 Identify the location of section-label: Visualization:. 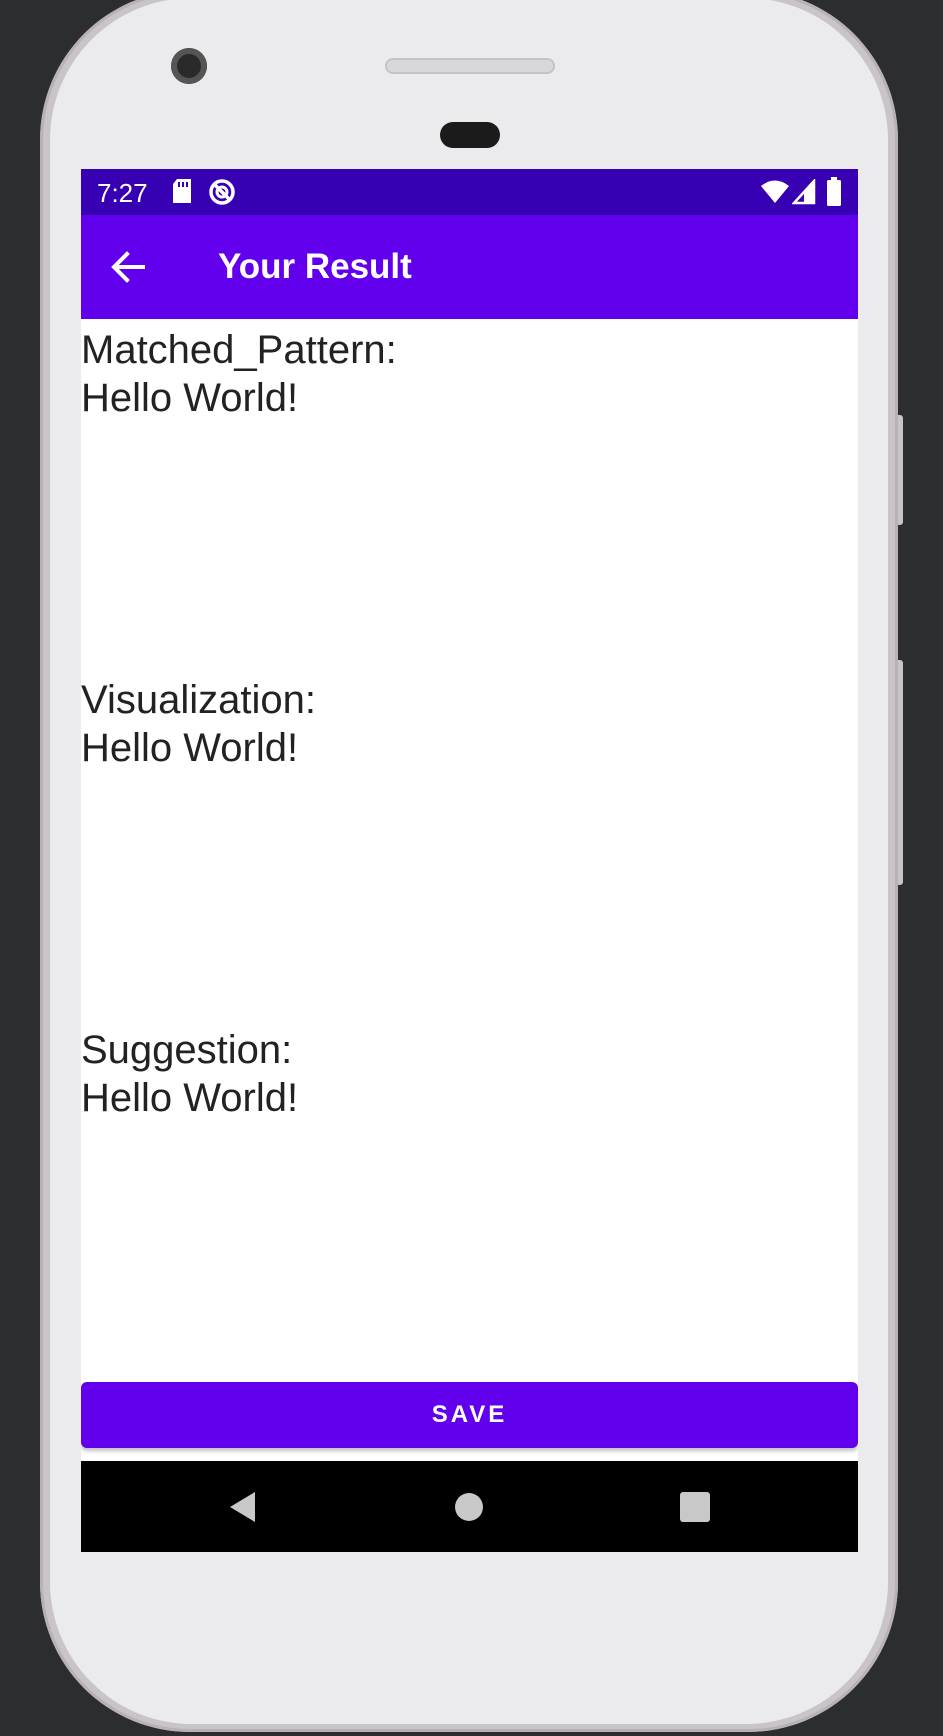
(198, 700).